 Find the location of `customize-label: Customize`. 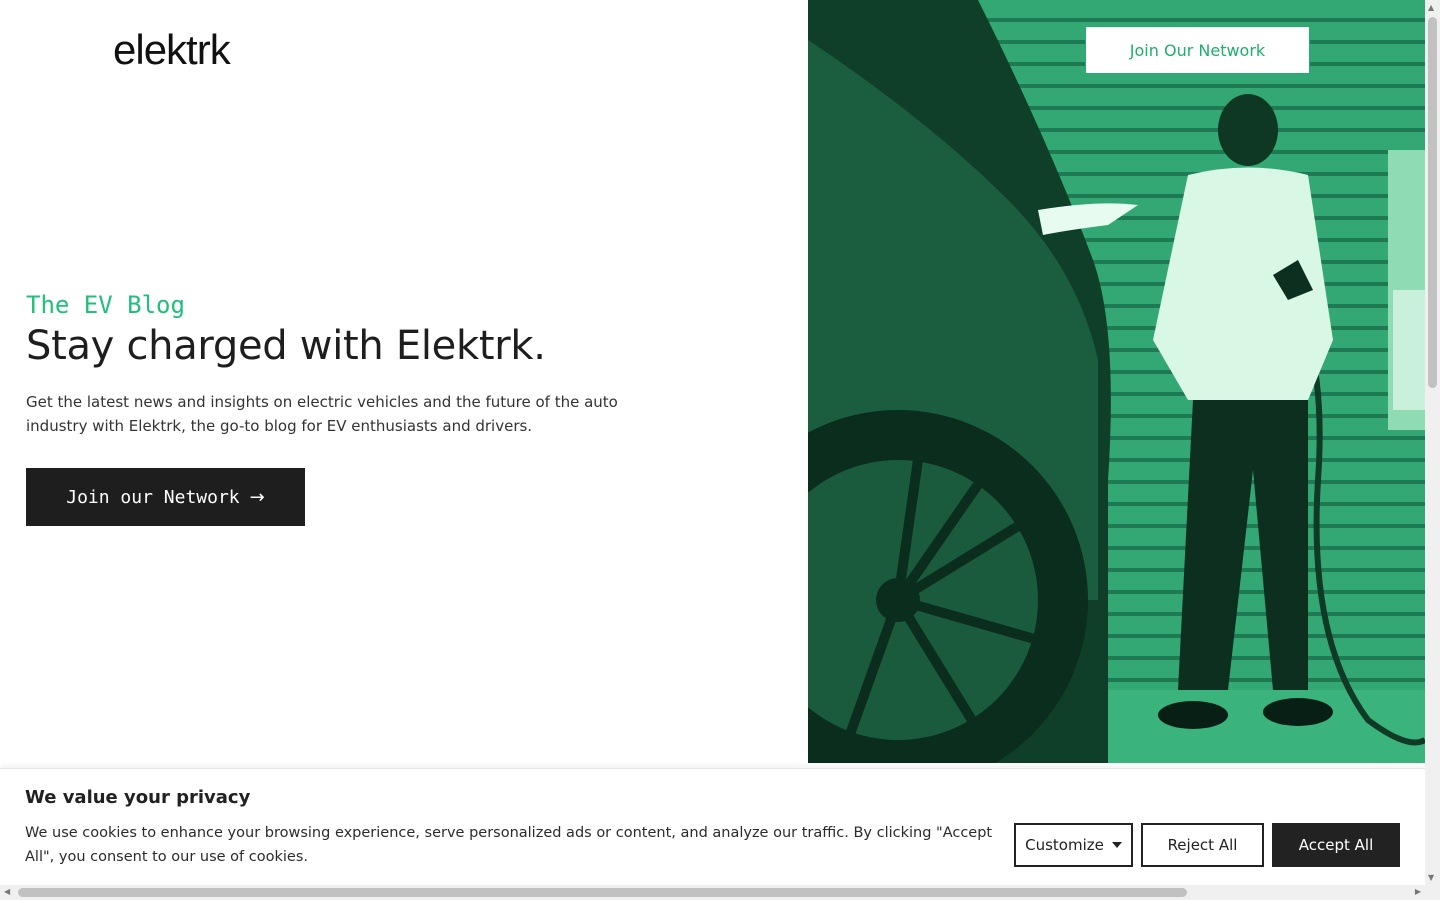

customize-label: Customize is located at coordinates (1064, 845).